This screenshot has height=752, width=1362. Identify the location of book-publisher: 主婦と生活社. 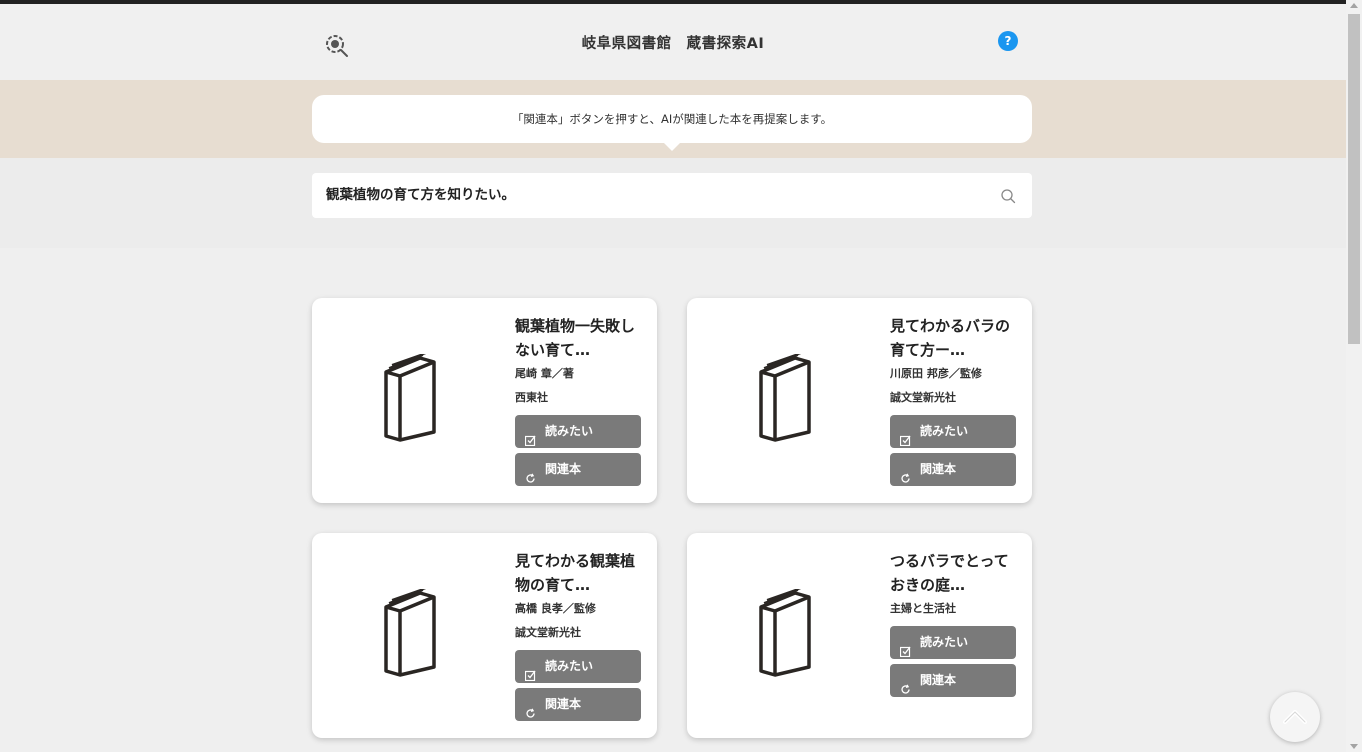
(923, 608).